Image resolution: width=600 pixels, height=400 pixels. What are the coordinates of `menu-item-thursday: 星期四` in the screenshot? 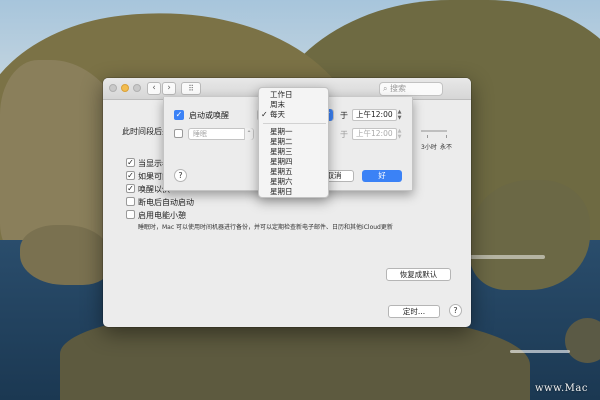 It's located at (294, 162).